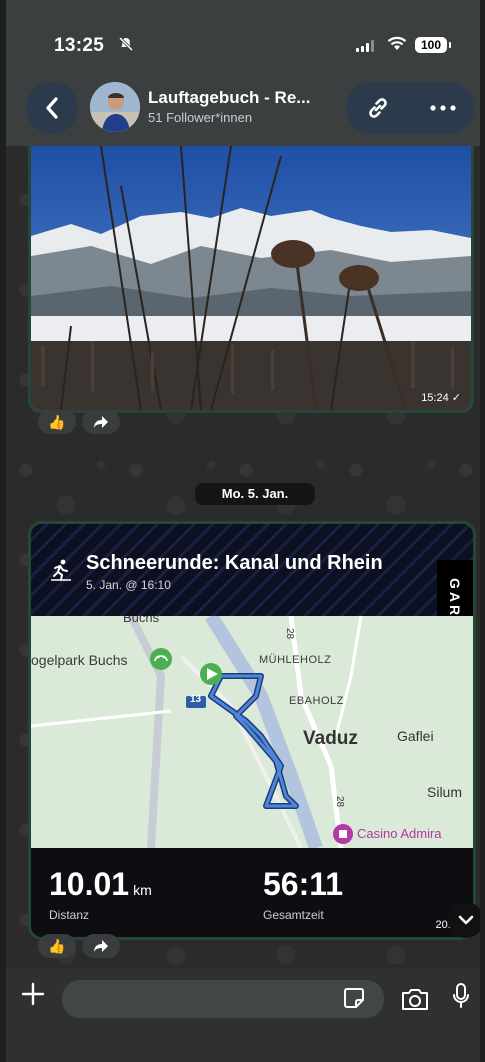 The image size is (485, 1062). What do you see at coordinates (445, 792) in the screenshot?
I see `map-label-silum: Silum` at bounding box center [445, 792].